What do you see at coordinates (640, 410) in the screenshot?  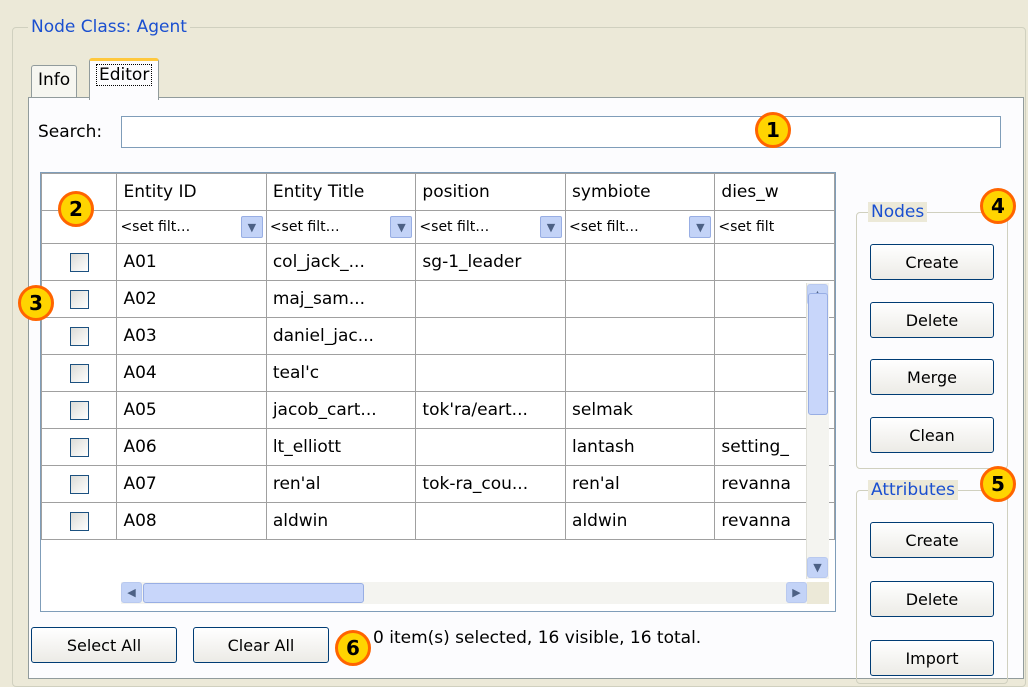 I see `table-cell: selmak` at bounding box center [640, 410].